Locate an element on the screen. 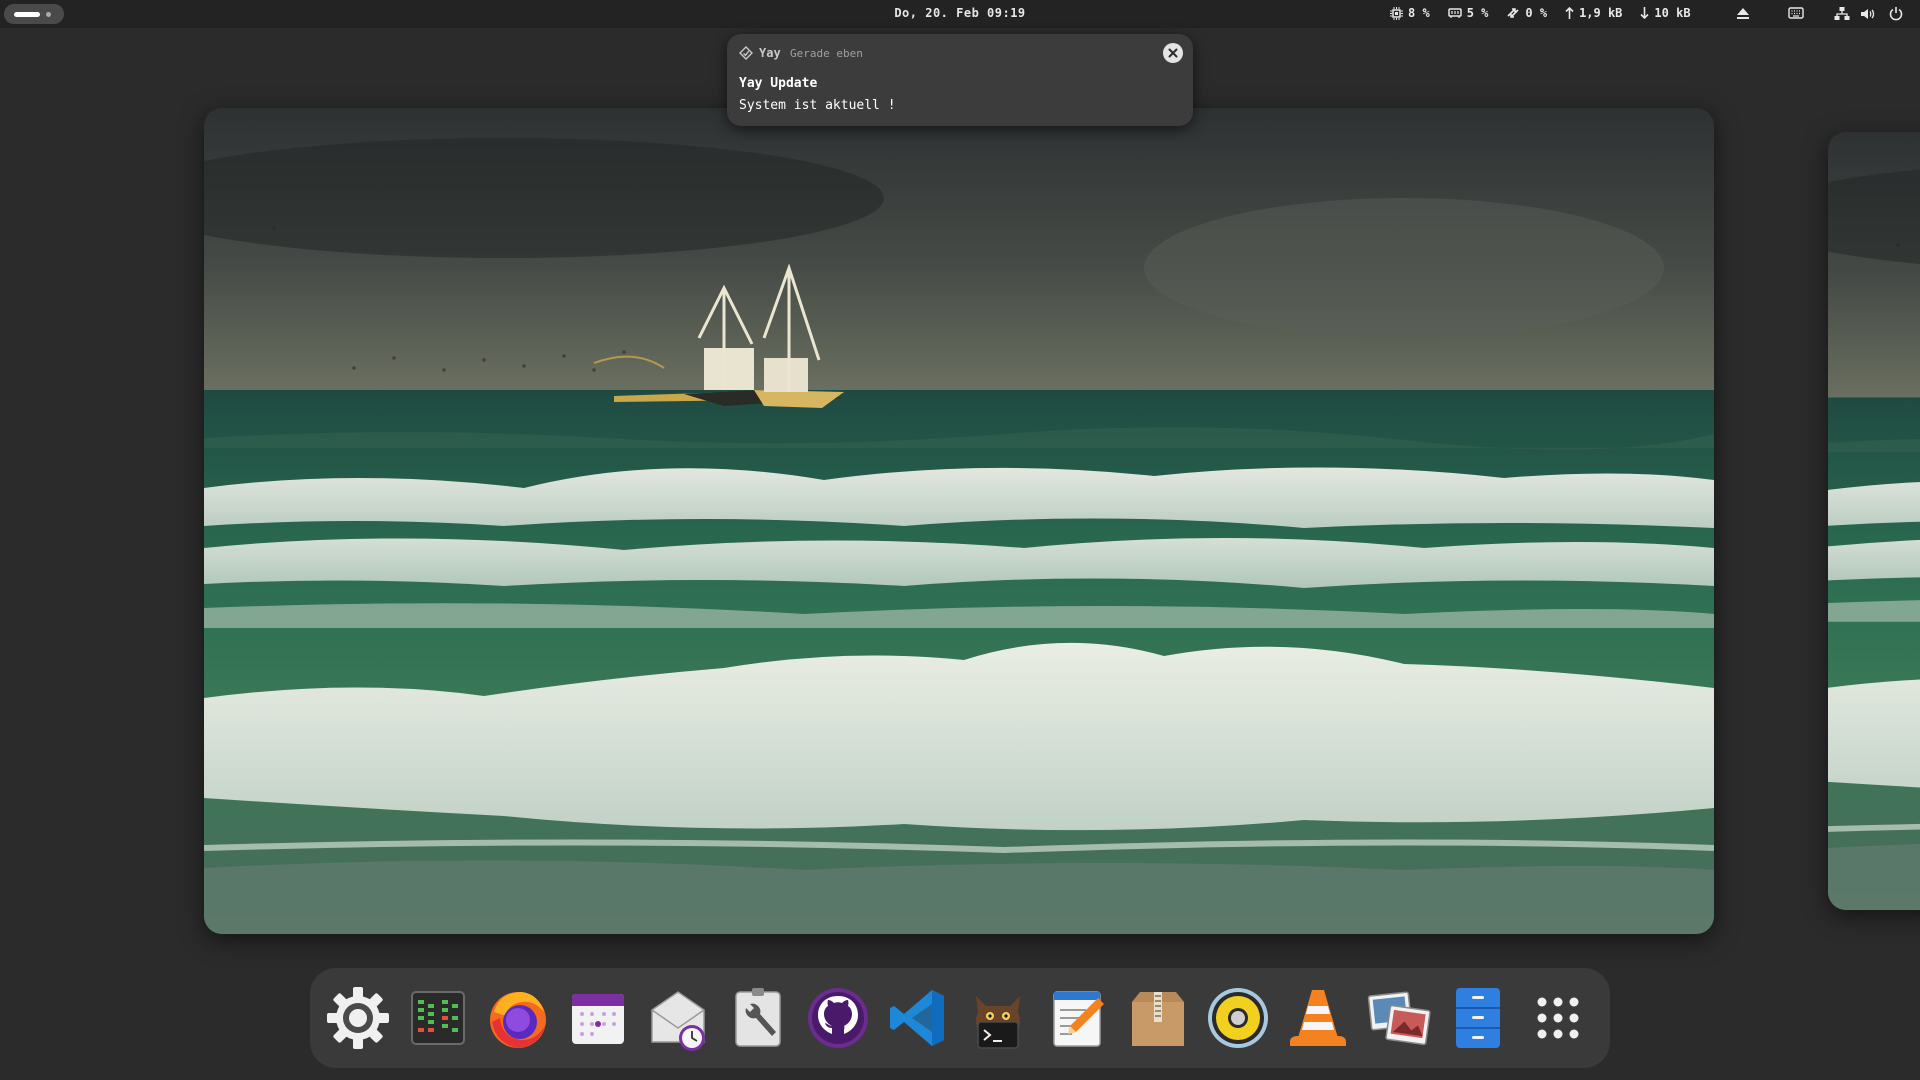 The width and height of the screenshot is (1920, 1080). cpu-icon is located at coordinates (1396, 13).